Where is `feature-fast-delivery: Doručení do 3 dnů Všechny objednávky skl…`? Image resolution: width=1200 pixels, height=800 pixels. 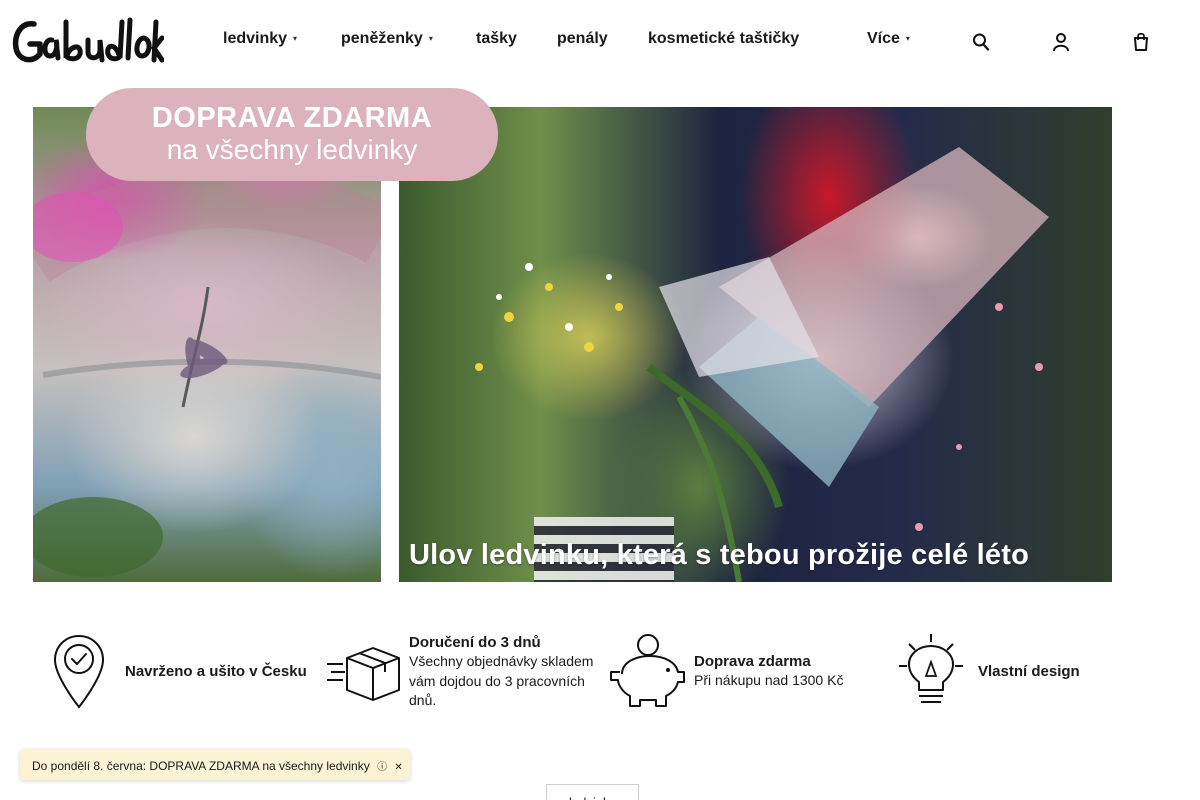 feature-fast-delivery: Doručení do 3 dnů Všechny objednávky skl… is located at coordinates (462, 670).